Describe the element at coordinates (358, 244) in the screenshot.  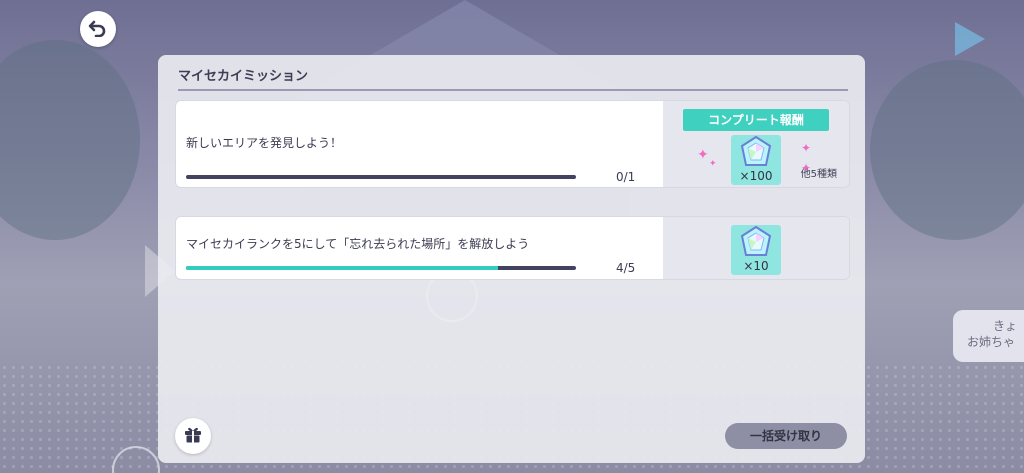
I see `mission-text: マイセカイランクを5にして「忘れ去られた場所」を解放しよう` at that location.